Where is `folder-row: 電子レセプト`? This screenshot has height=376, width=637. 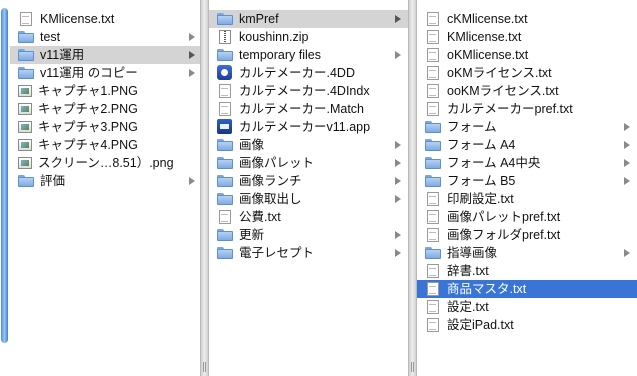
folder-row: 電子レセプト is located at coordinates (308, 253).